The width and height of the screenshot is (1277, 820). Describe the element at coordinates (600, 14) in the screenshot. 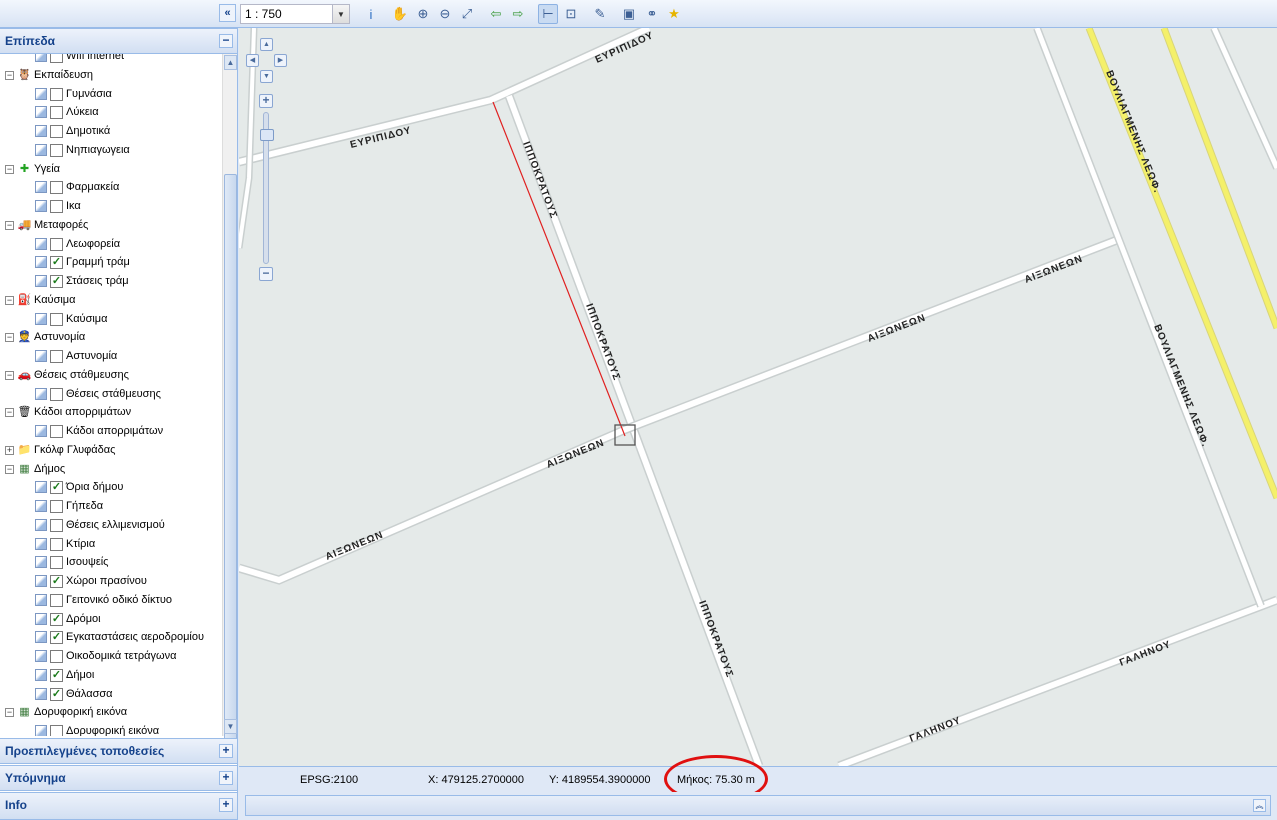

I see `print-map-button: ✎` at that location.